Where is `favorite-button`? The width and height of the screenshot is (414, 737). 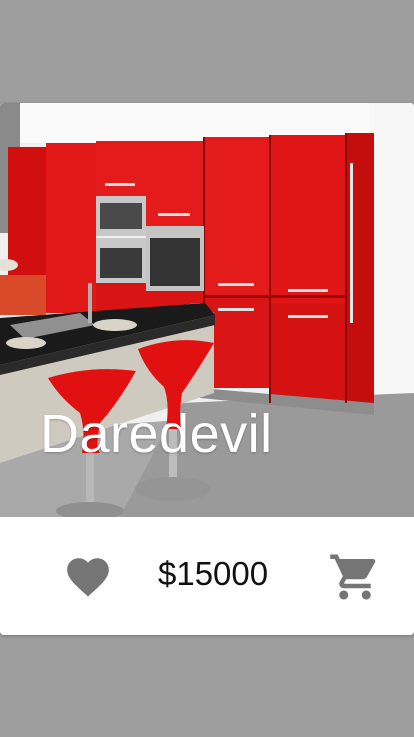 favorite-button is located at coordinates (88, 577).